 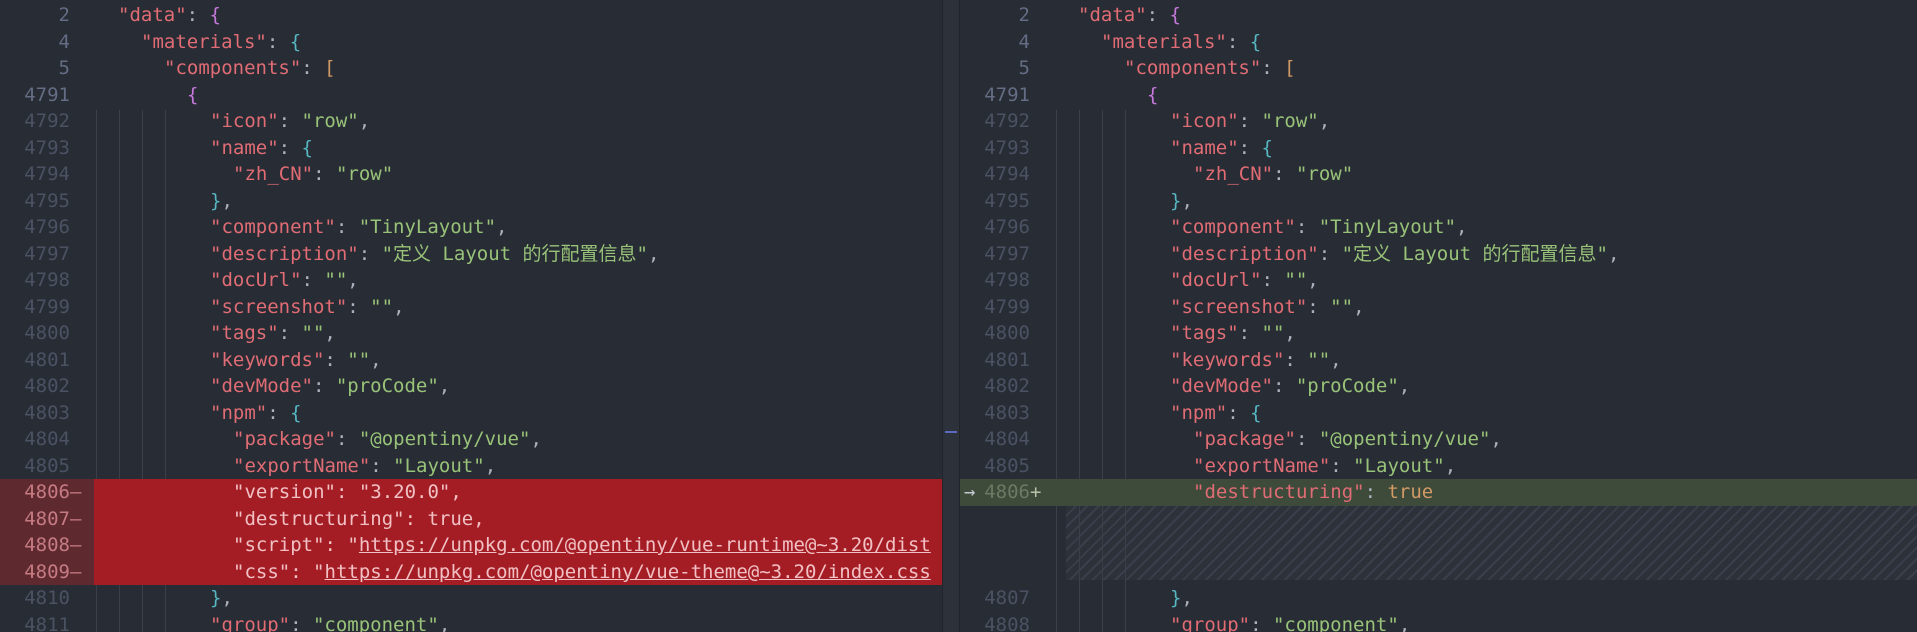 I want to click on line-number: 4801, so click(x=47, y=359).